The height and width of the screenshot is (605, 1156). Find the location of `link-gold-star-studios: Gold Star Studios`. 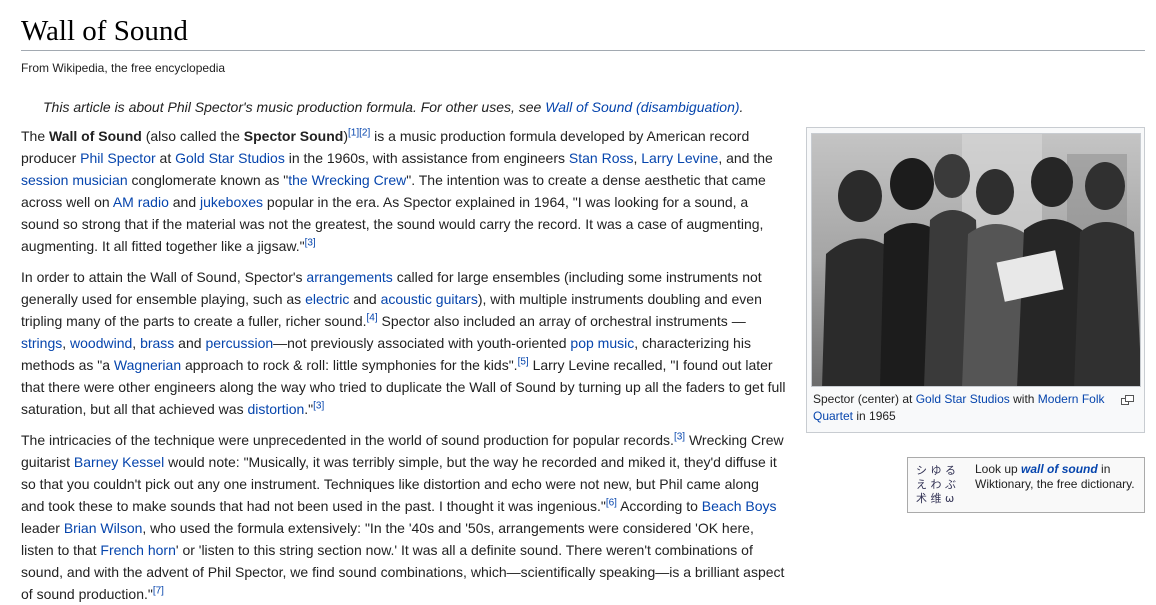

link-gold-star-studios: Gold Star Studios is located at coordinates (230, 158).